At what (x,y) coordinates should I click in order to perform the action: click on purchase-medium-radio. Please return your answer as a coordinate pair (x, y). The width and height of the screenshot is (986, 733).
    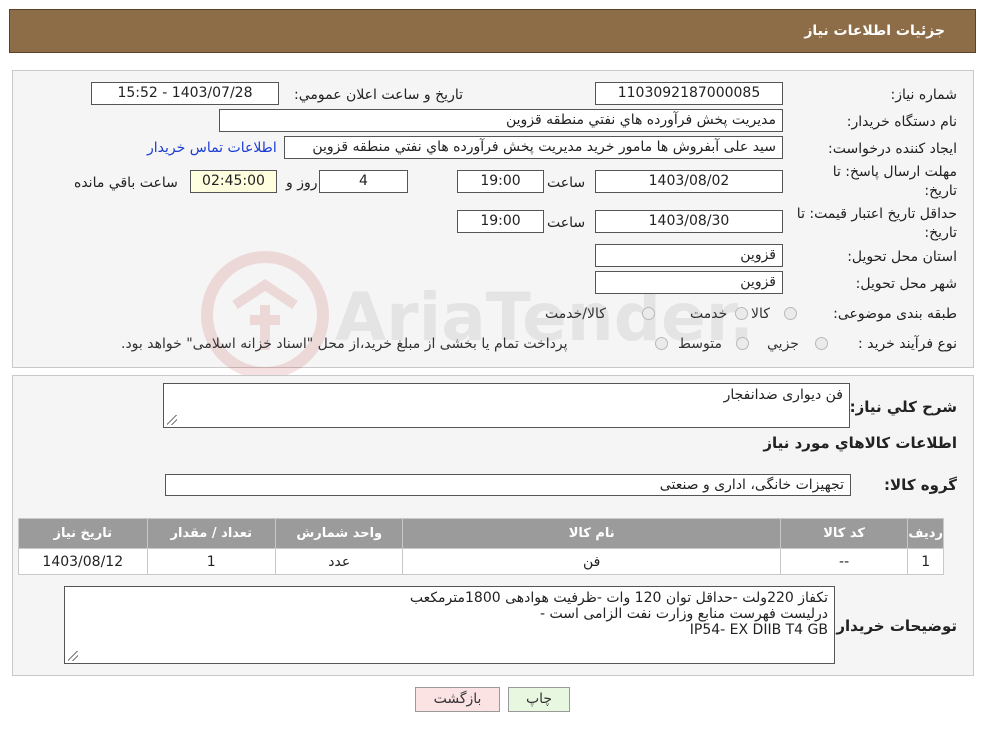
    Looking at the image, I should click on (742, 343).